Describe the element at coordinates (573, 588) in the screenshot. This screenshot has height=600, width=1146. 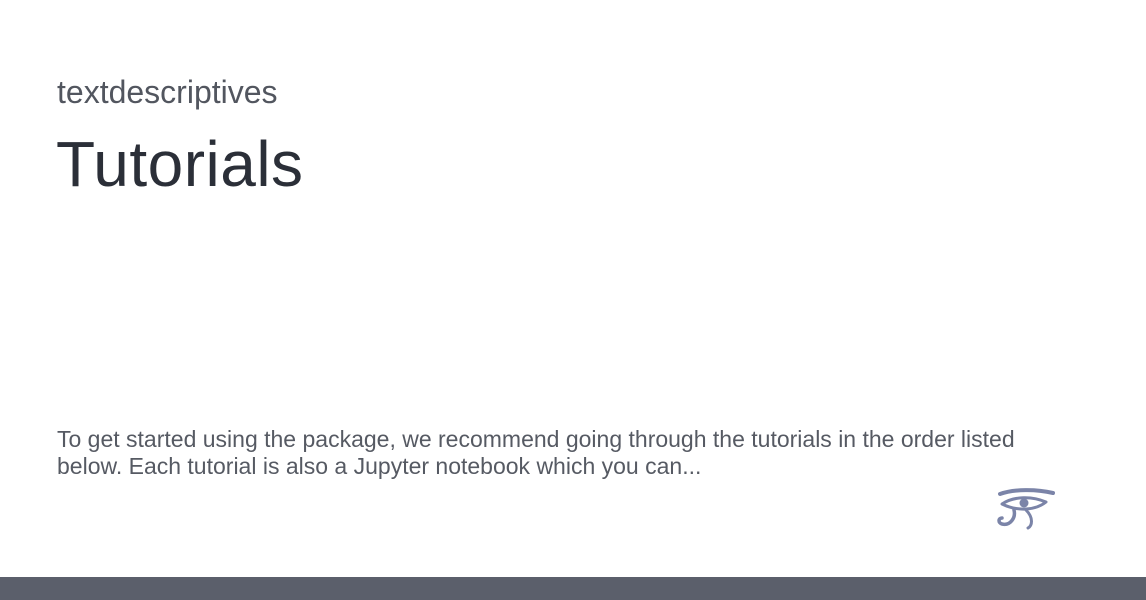
I see `footer-bar` at that location.